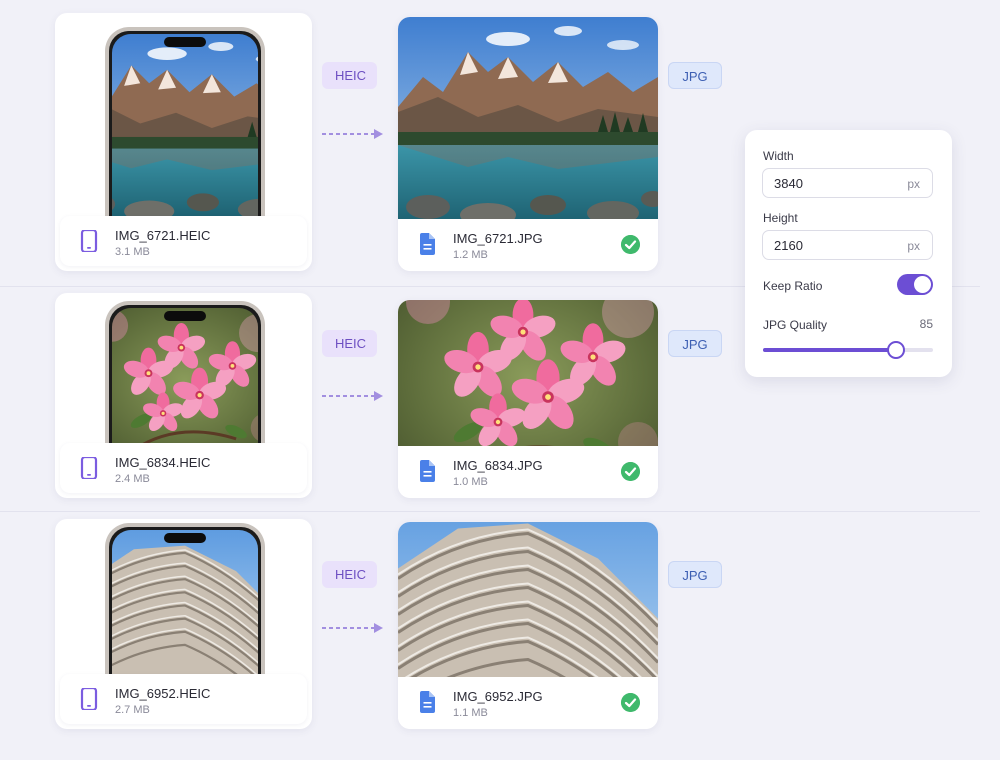 Image resolution: width=1000 pixels, height=760 pixels. I want to click on converted-file-info: IMG_6834.JPG 1.0 MB, so click(528, 472).